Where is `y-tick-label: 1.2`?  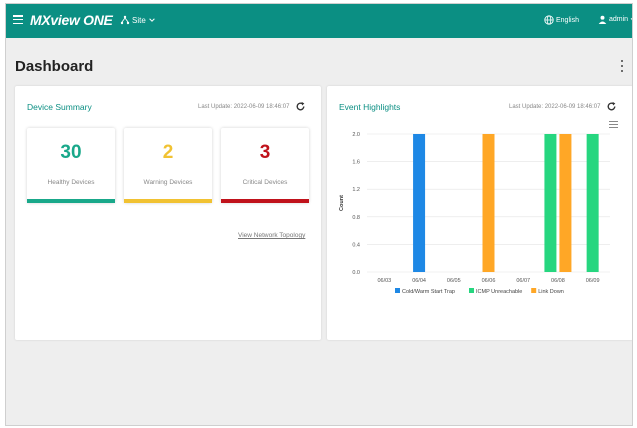
y-tick-label: 1.2 is located at coordinates (356, 190).